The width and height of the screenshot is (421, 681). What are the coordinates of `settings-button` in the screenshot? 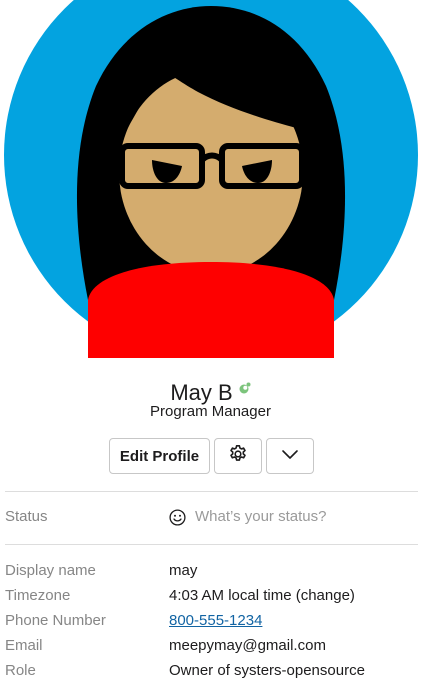 It's located at (238, 456).